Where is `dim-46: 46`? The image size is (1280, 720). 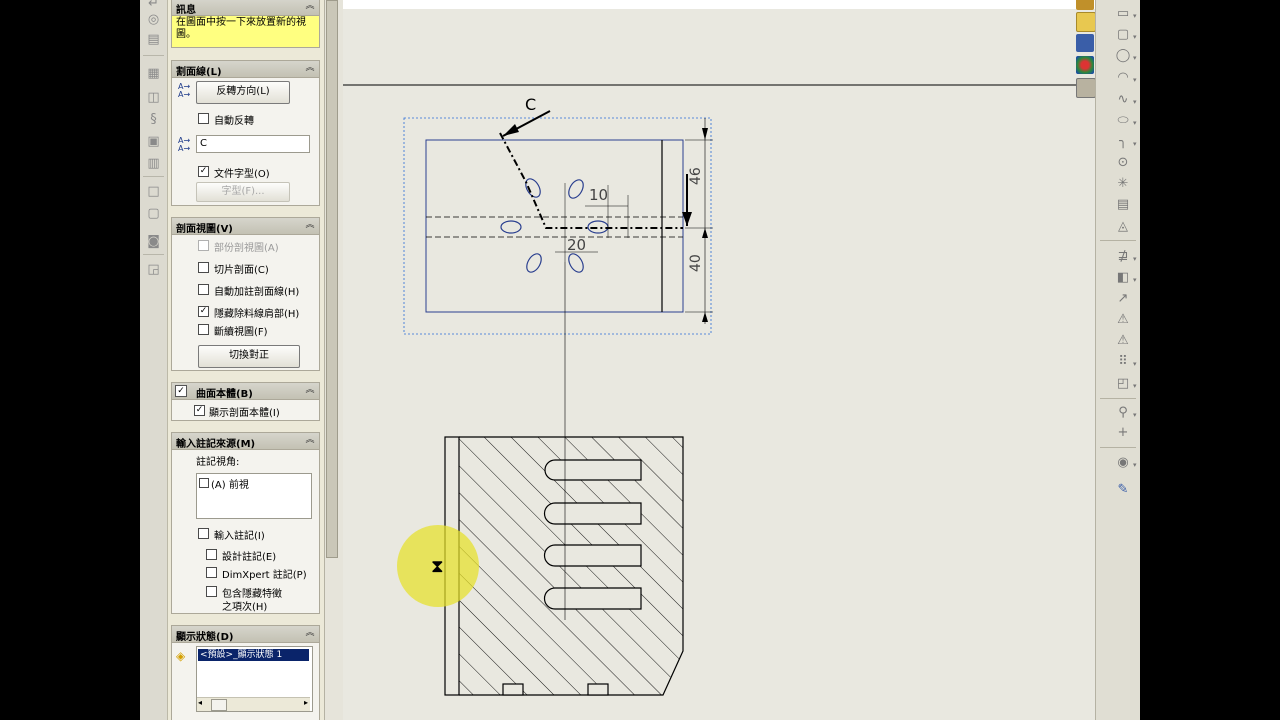 dim-46: 46 is located at coordinates (696, 176).